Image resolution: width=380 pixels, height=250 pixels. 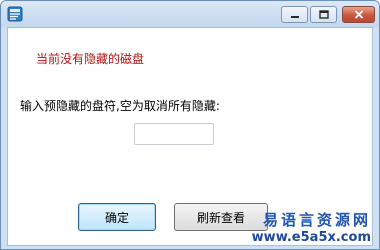 I want to click on close-icon, so click(x=359, y=15).